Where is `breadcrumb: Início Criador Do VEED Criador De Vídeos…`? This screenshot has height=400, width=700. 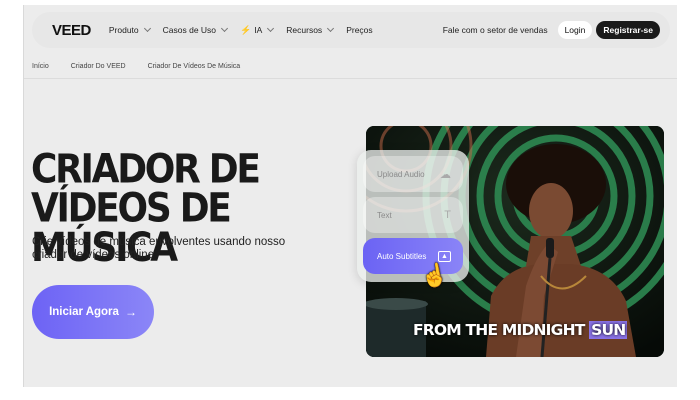 breadcrumb: Início Criador Do VEED Criador De Vídeos… is located at coordinates (136, 66).